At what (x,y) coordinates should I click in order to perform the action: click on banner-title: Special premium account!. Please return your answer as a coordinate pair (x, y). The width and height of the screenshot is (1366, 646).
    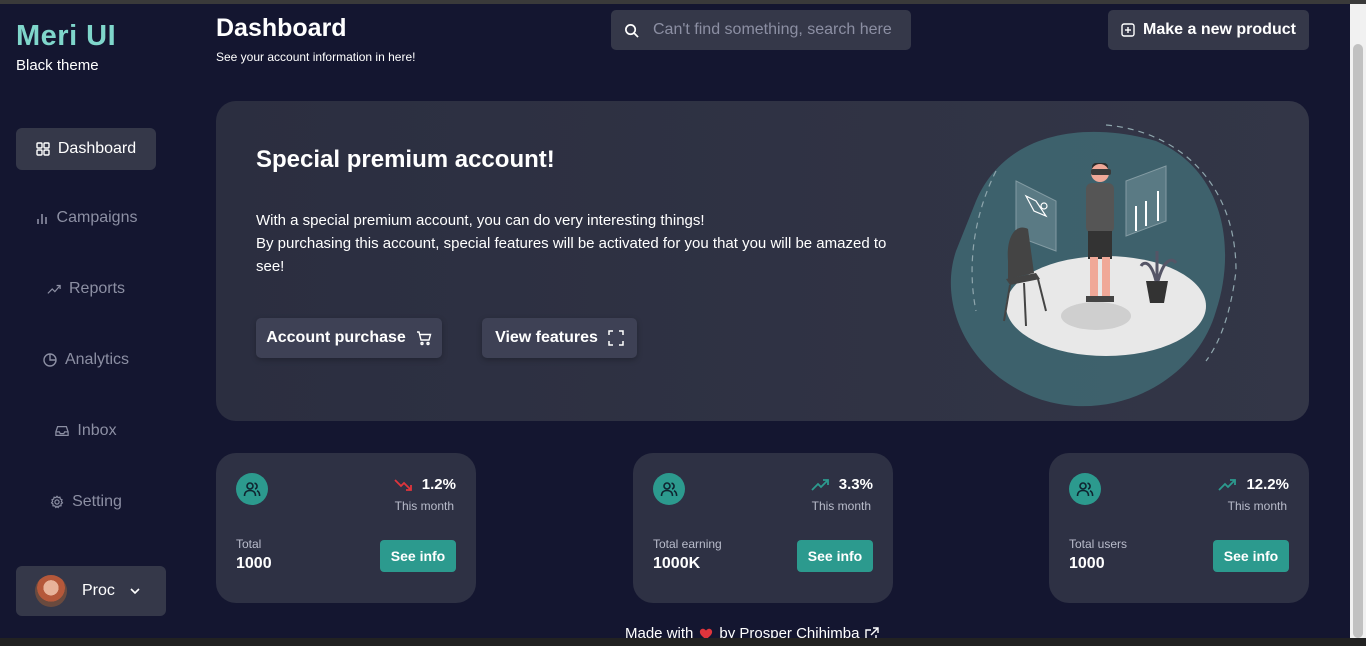
    Looking at the image, I should click on (405, 159).